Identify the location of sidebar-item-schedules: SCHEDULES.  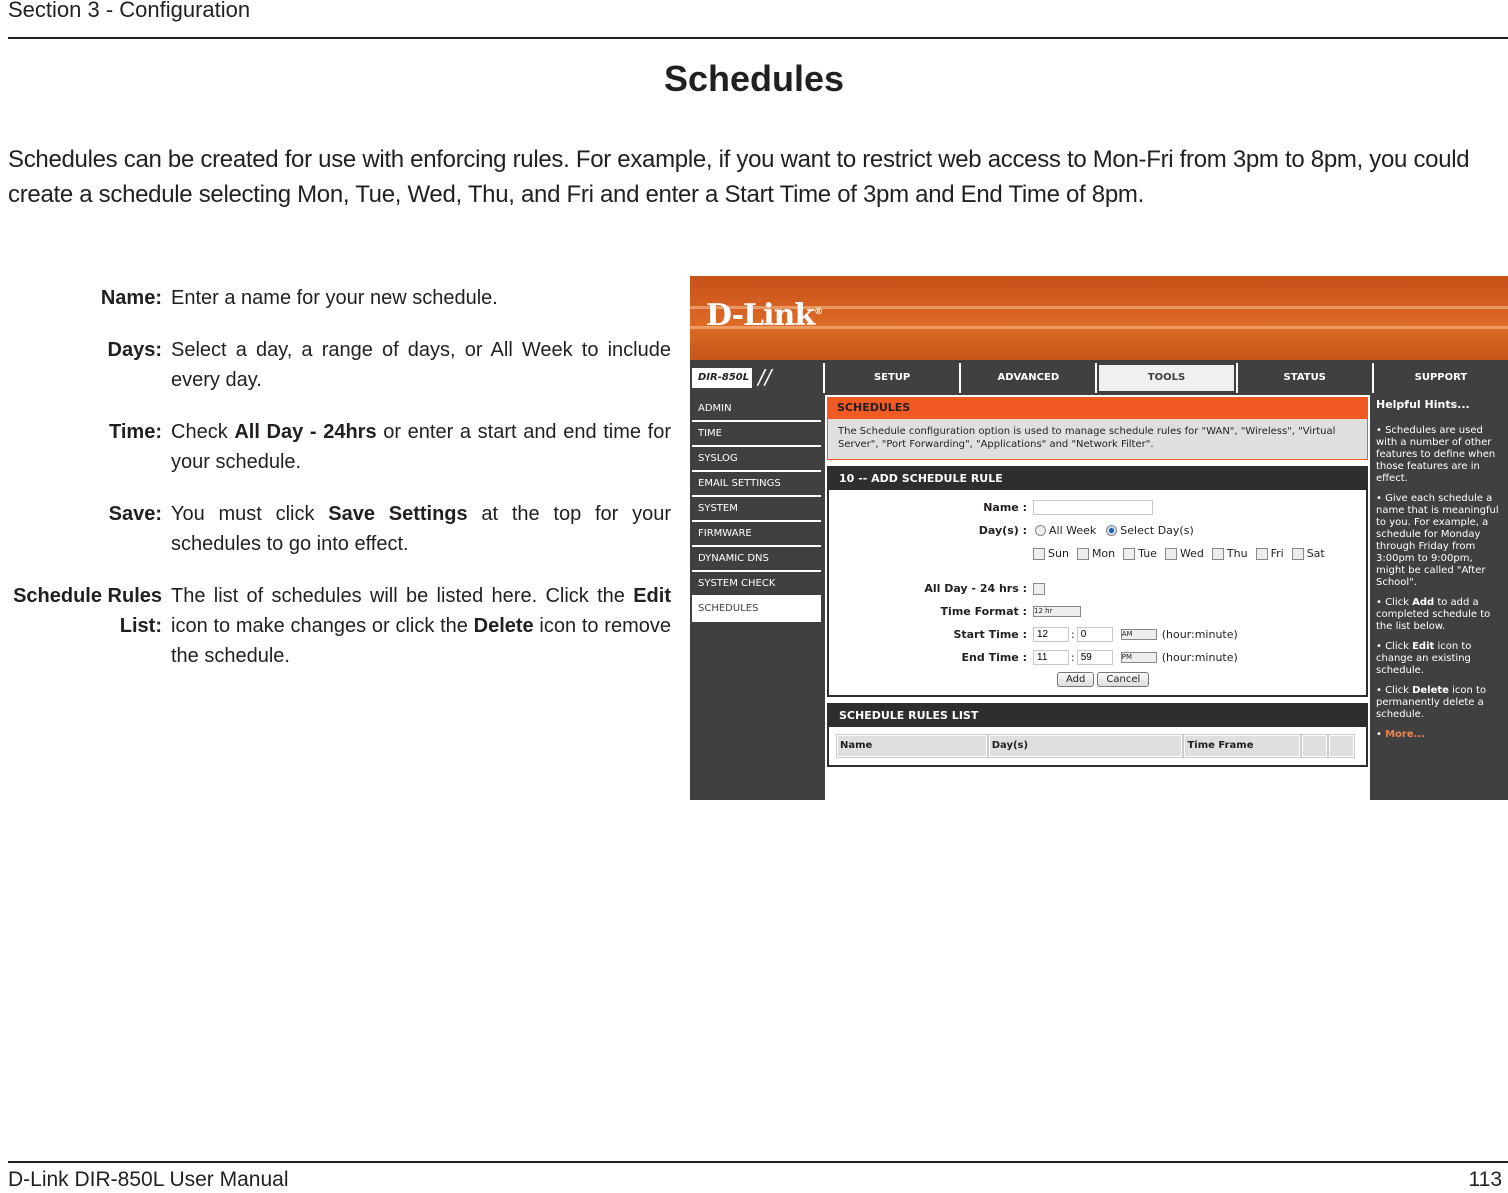
(756, 609).